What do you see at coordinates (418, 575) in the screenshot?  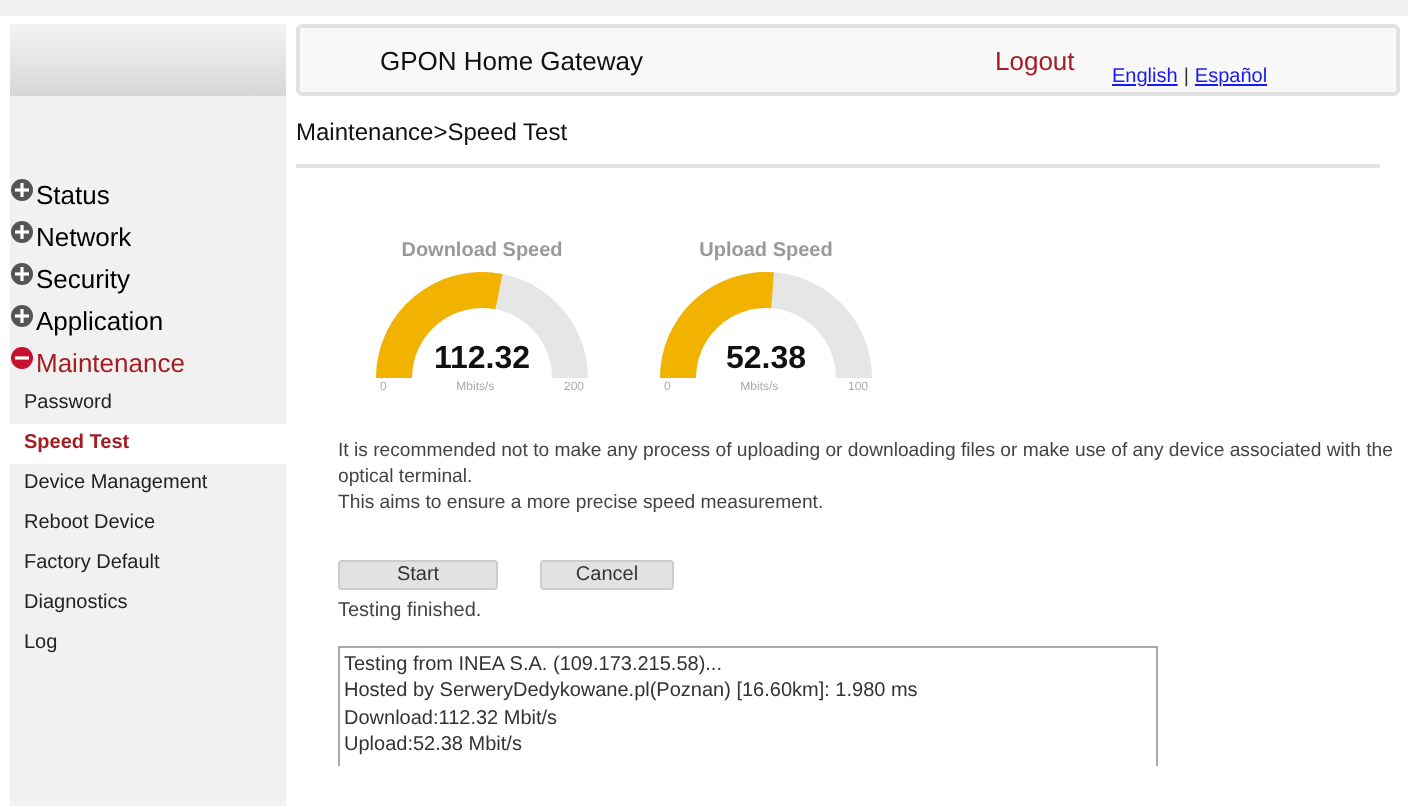 I see `action-button: Start` at bounding box center [418, 575].